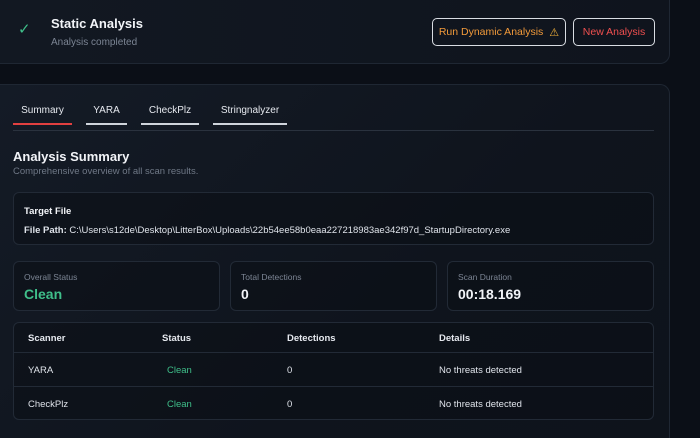 This screenshot has width=700, height=438. What do you see at coordinates (311, 338) in the screenshot?
I see `column-header-detections: Detections` at bounding box center [311, 338].